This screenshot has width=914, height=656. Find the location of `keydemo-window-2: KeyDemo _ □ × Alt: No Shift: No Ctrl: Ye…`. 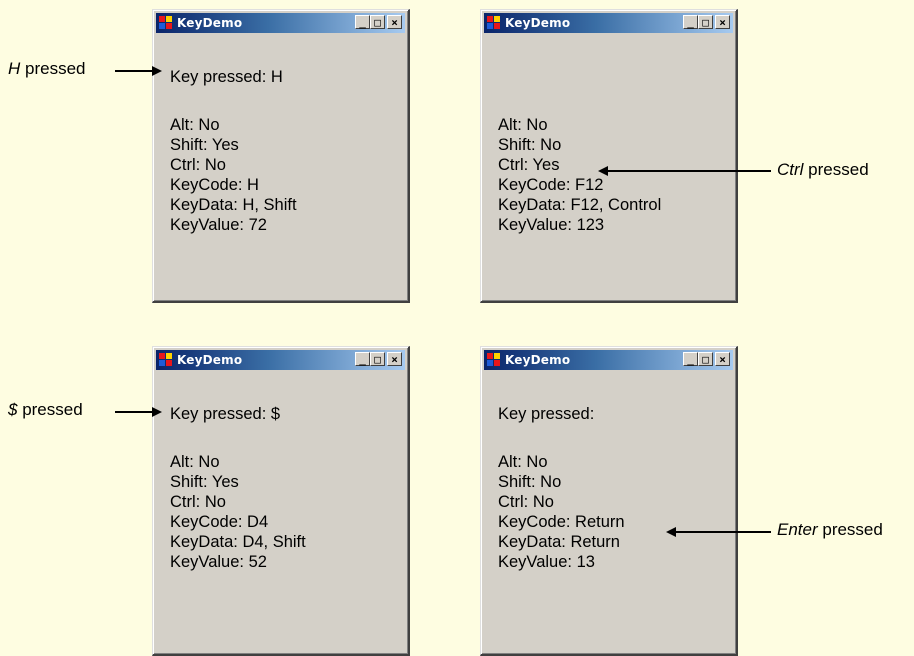

keydemo-window-2: KeyDemo _ □ × Alt: No Shift: No Ctrl: Ye… is located at coordinates (609, 156).